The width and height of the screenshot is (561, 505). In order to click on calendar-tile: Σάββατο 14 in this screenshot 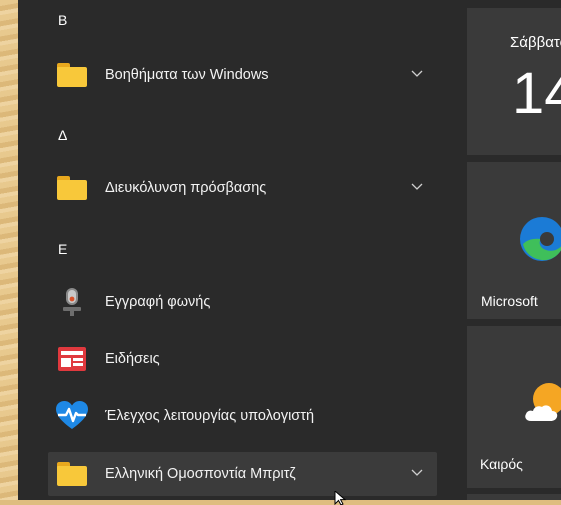, I will do `click(514, 81)`.